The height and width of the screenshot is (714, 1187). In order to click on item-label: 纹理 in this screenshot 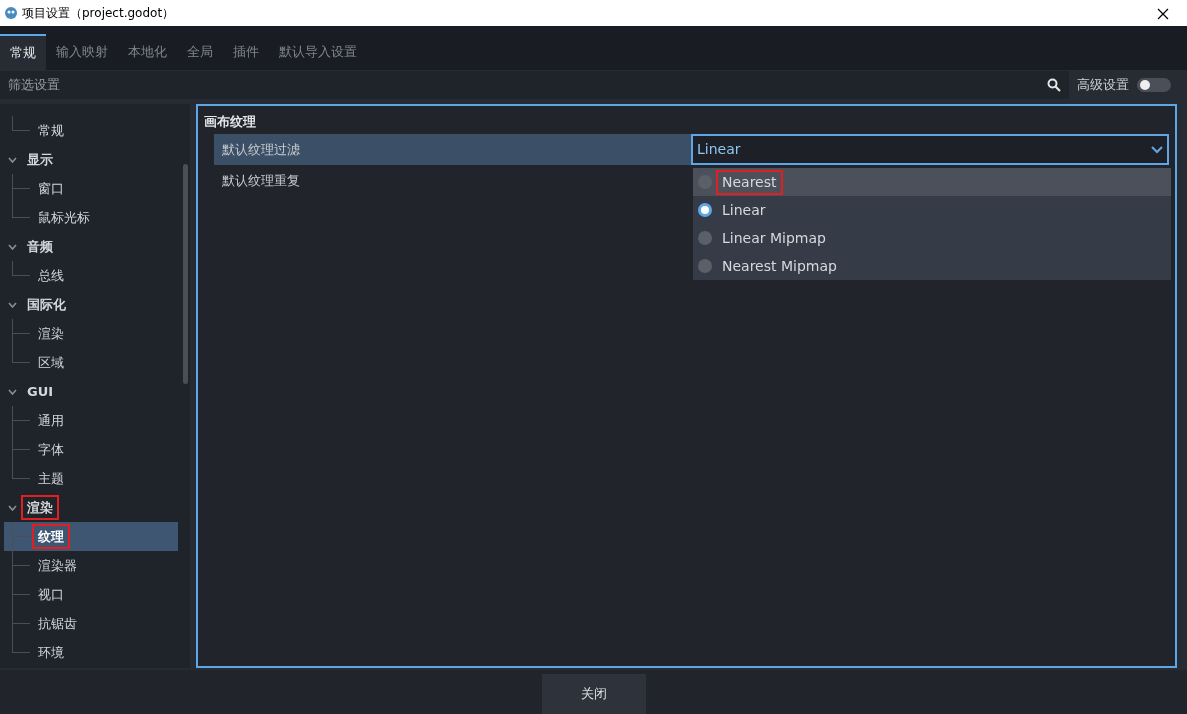, I will do `click(51, 536)`.